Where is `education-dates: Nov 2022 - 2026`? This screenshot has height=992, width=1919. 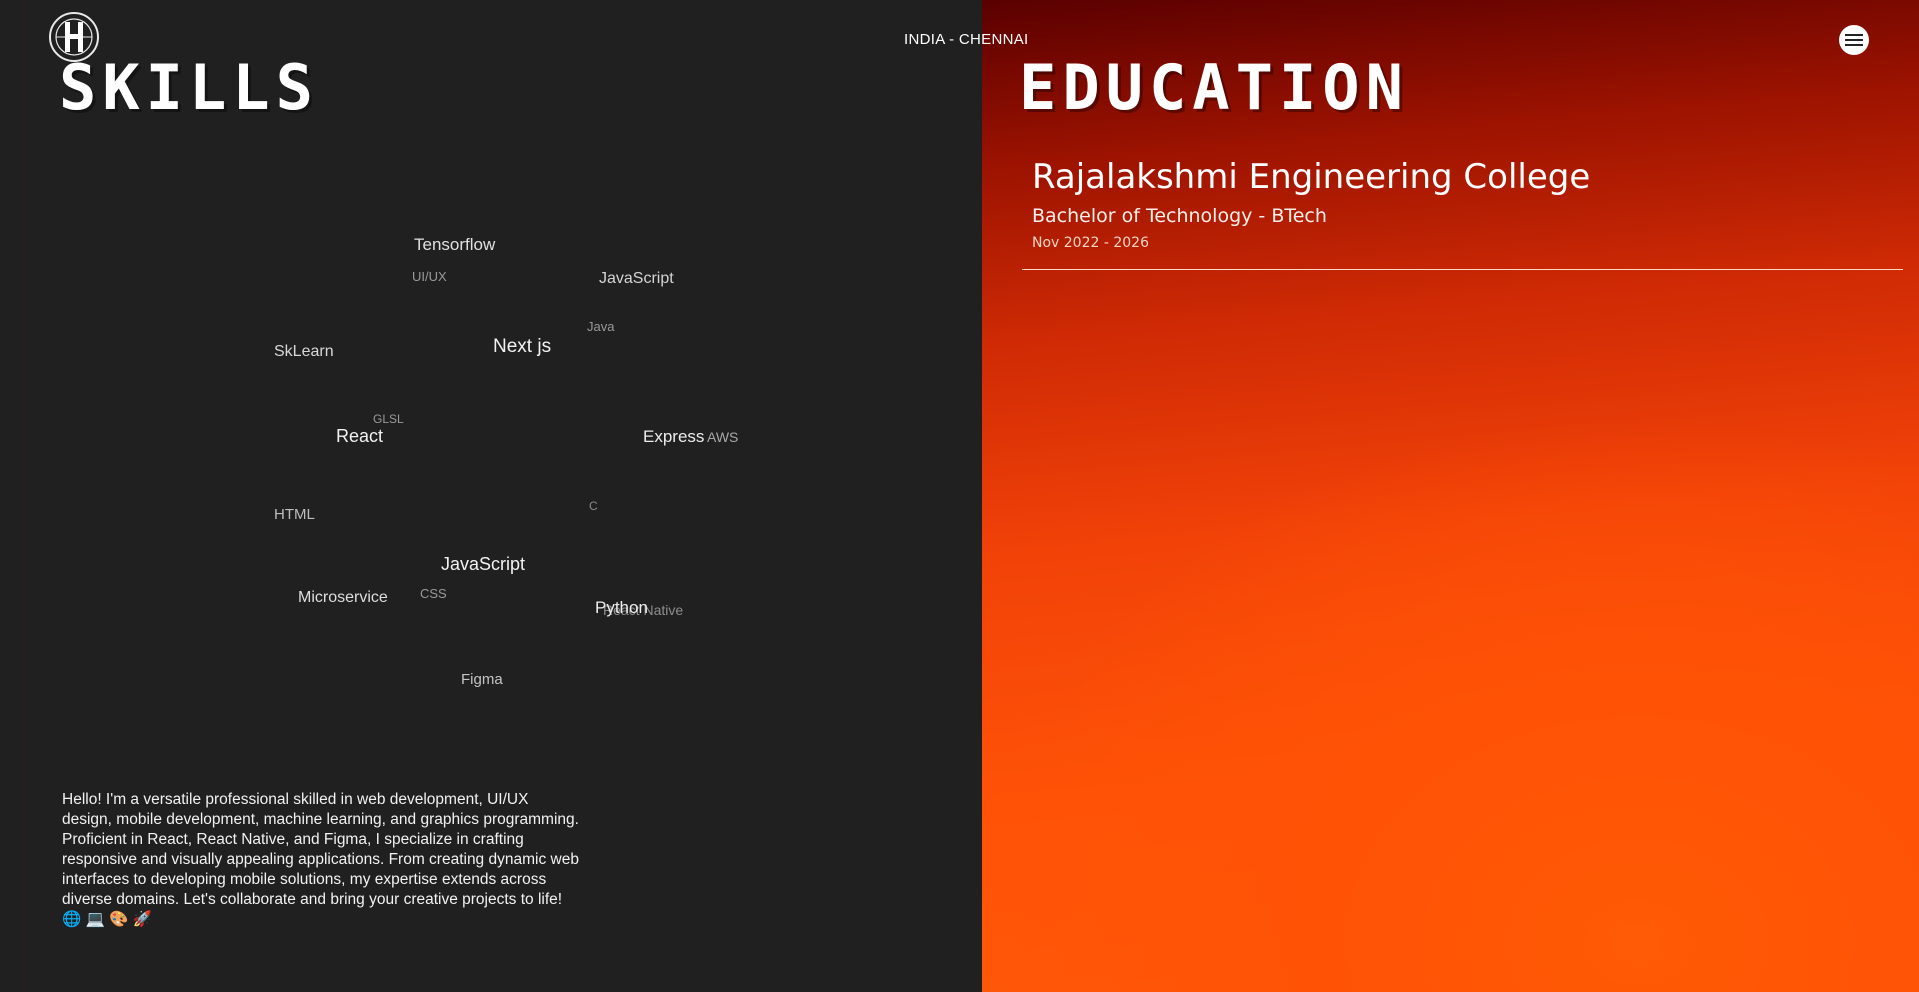
education-dates: Nov 2022 - 2026 is located at coordinates (1090, 243).